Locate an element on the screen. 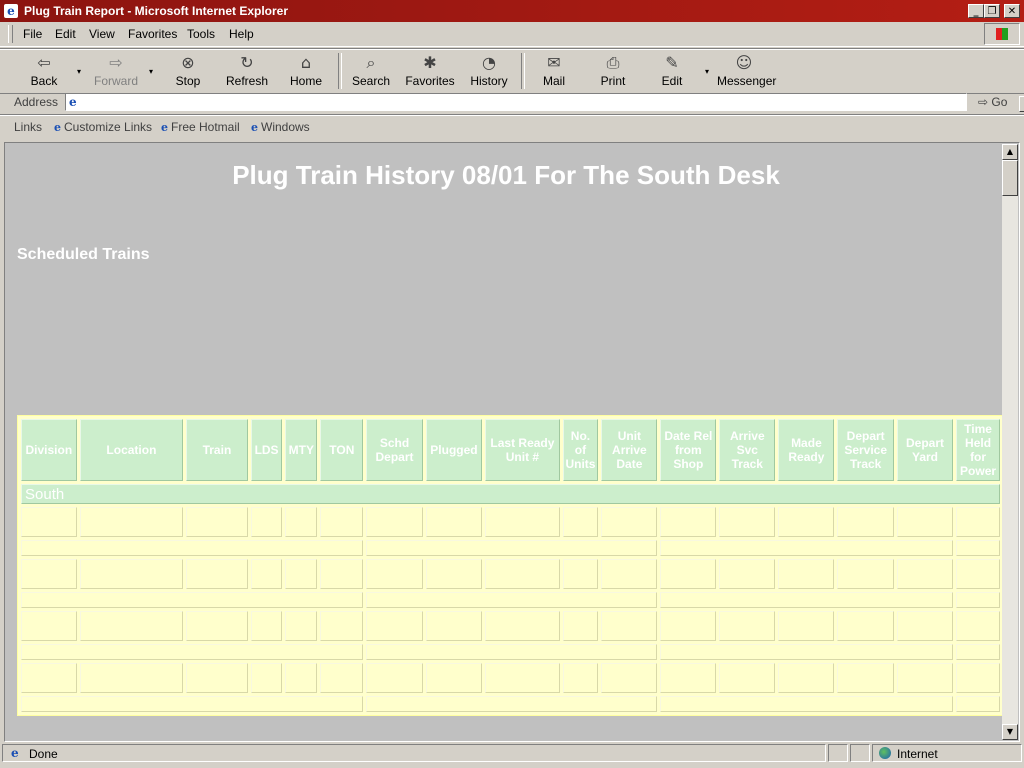 Image resolution: width=1024 pixels, height=768 pixels. link-windows: e Windows is located at coordinates (280, 127).